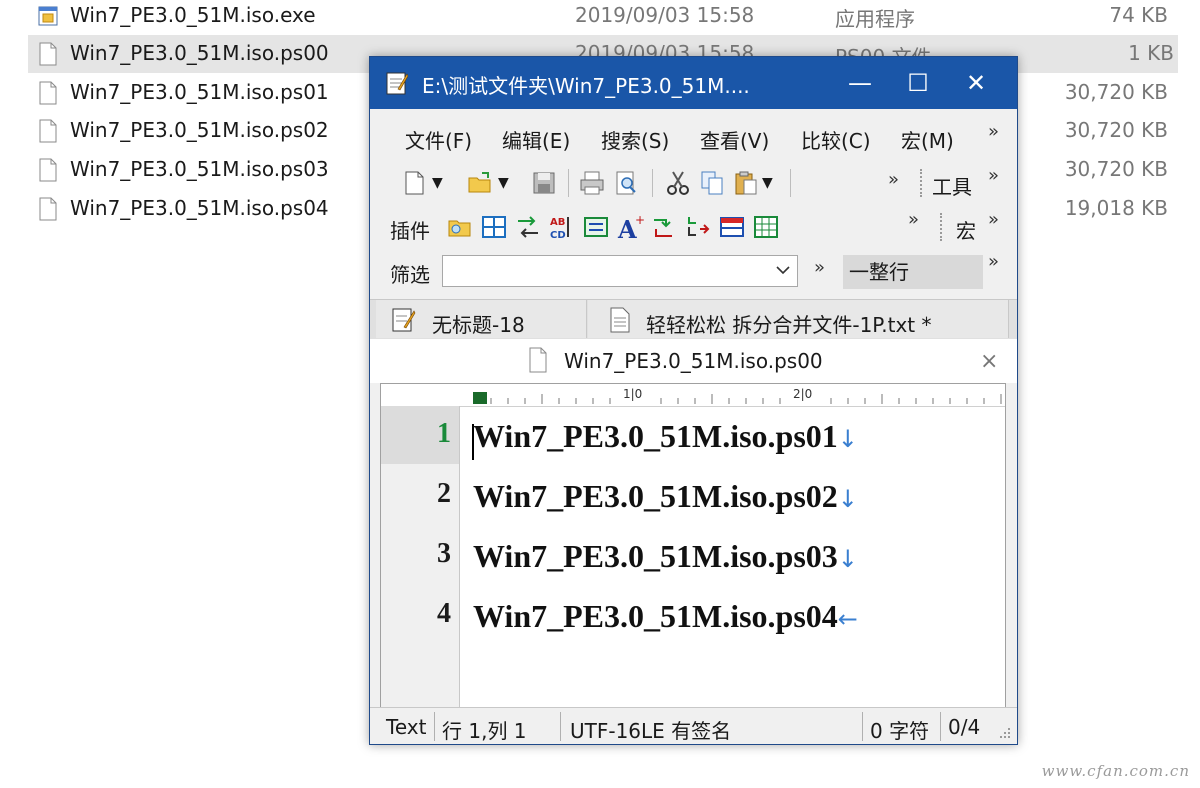  I want to click on document-name: Win7_PE3.0_51M.iso.ps00, so click(693, 361).